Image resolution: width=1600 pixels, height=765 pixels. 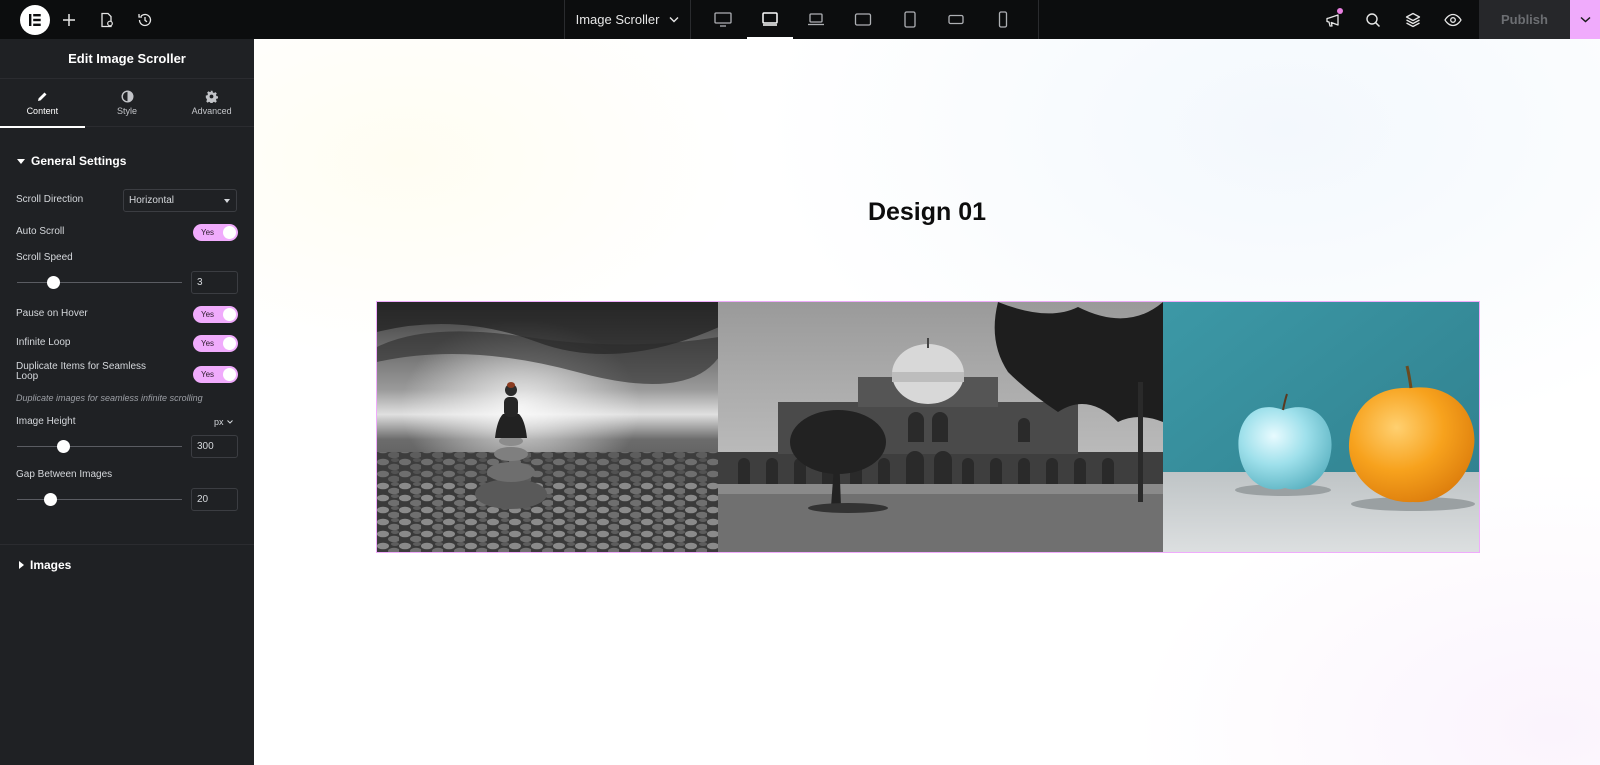 I want to click on publish-options-button, so click(x=1585, y=19).